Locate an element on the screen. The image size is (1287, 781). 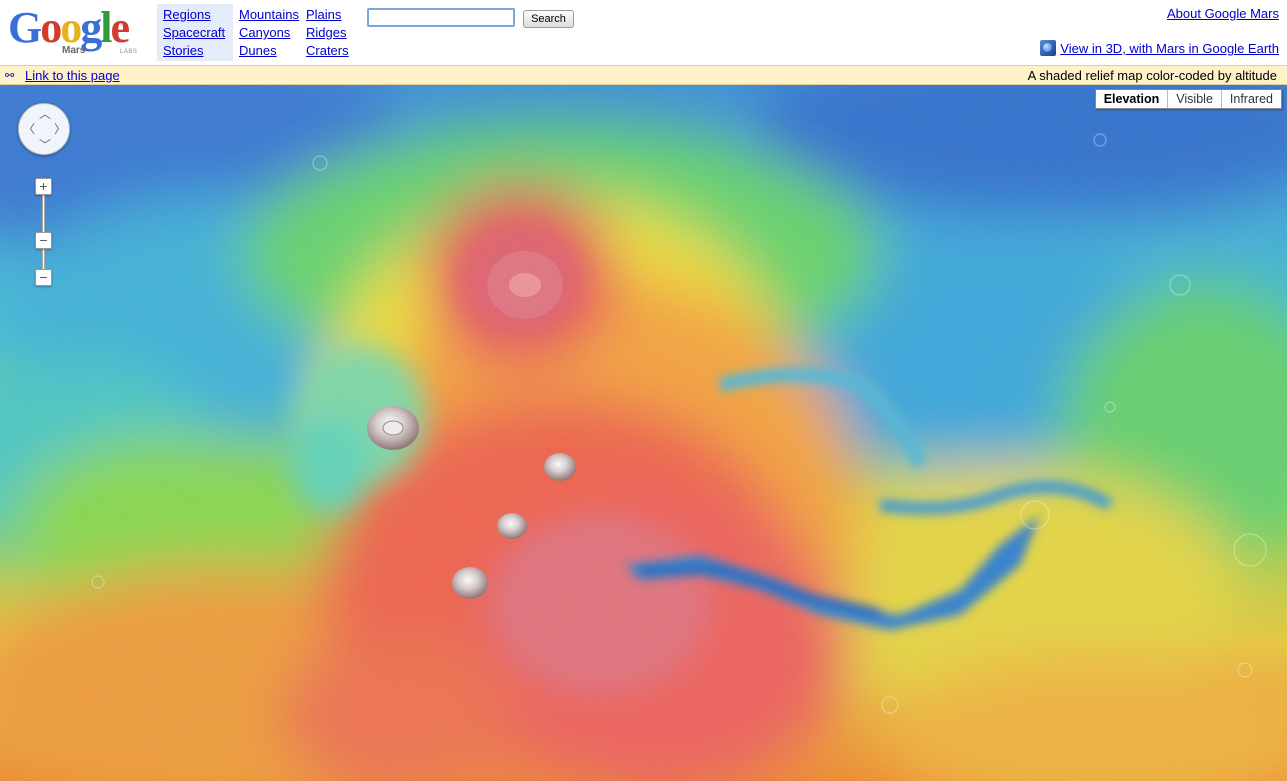
nav-regions: Regions is located at coordinates (187, 15).